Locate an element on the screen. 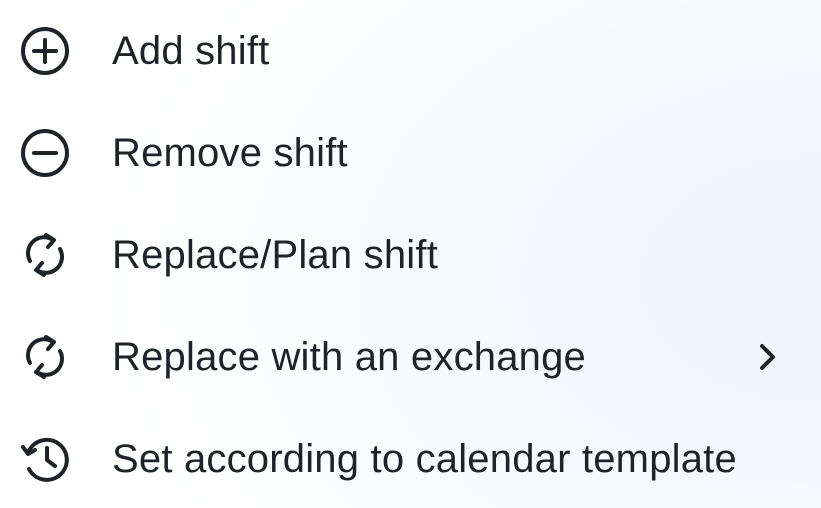 The height and width of the screenshot is (508, 821). chevron-right-icon is located at coordinates (768, 357).